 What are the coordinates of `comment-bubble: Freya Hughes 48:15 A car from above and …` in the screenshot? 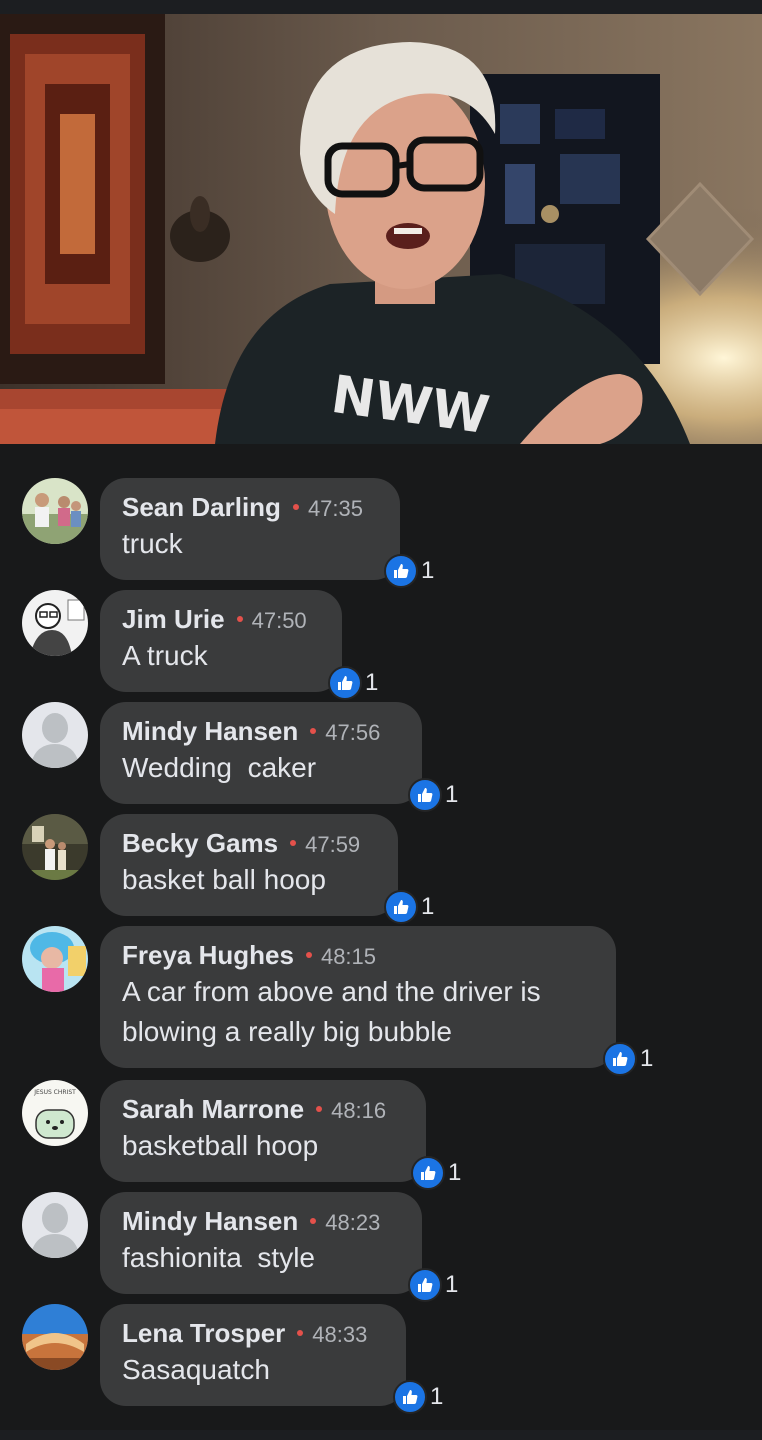 It's located at (358, 997).